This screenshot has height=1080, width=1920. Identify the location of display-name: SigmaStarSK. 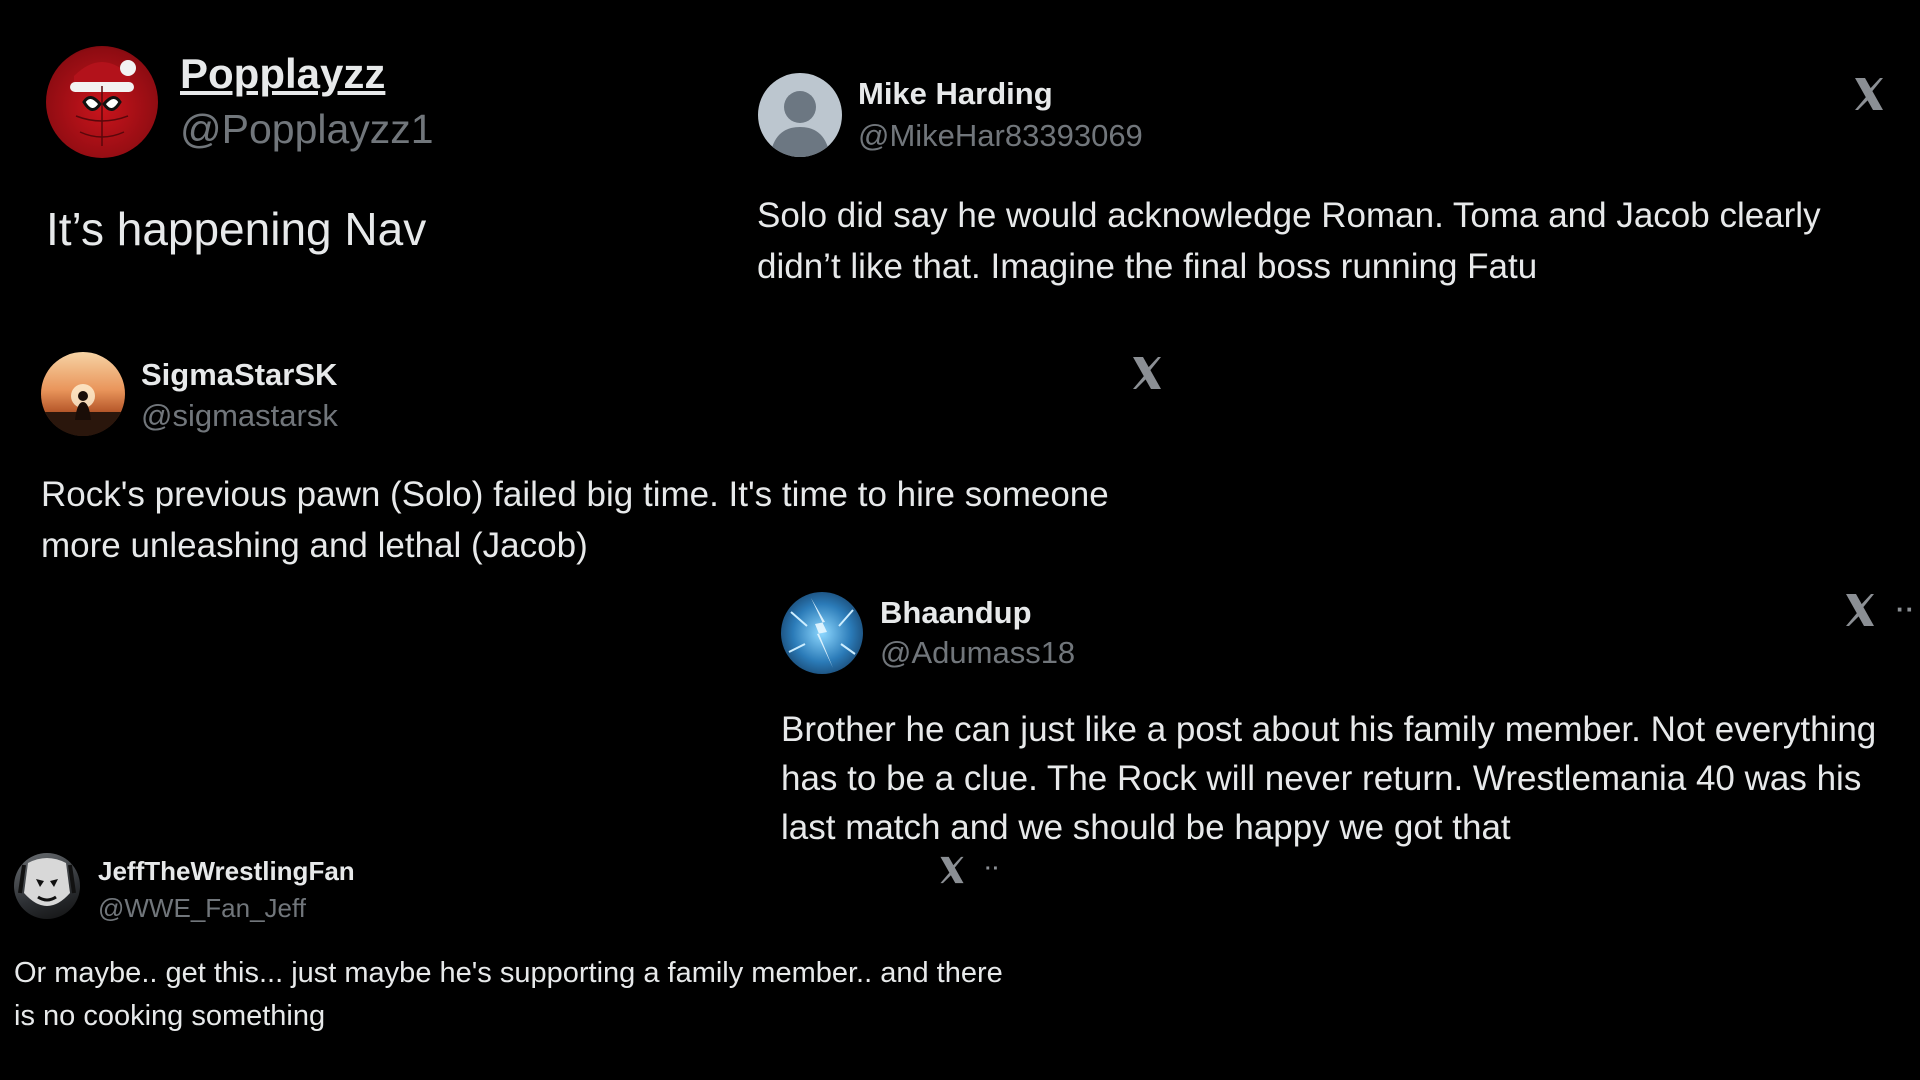
(239, 375).